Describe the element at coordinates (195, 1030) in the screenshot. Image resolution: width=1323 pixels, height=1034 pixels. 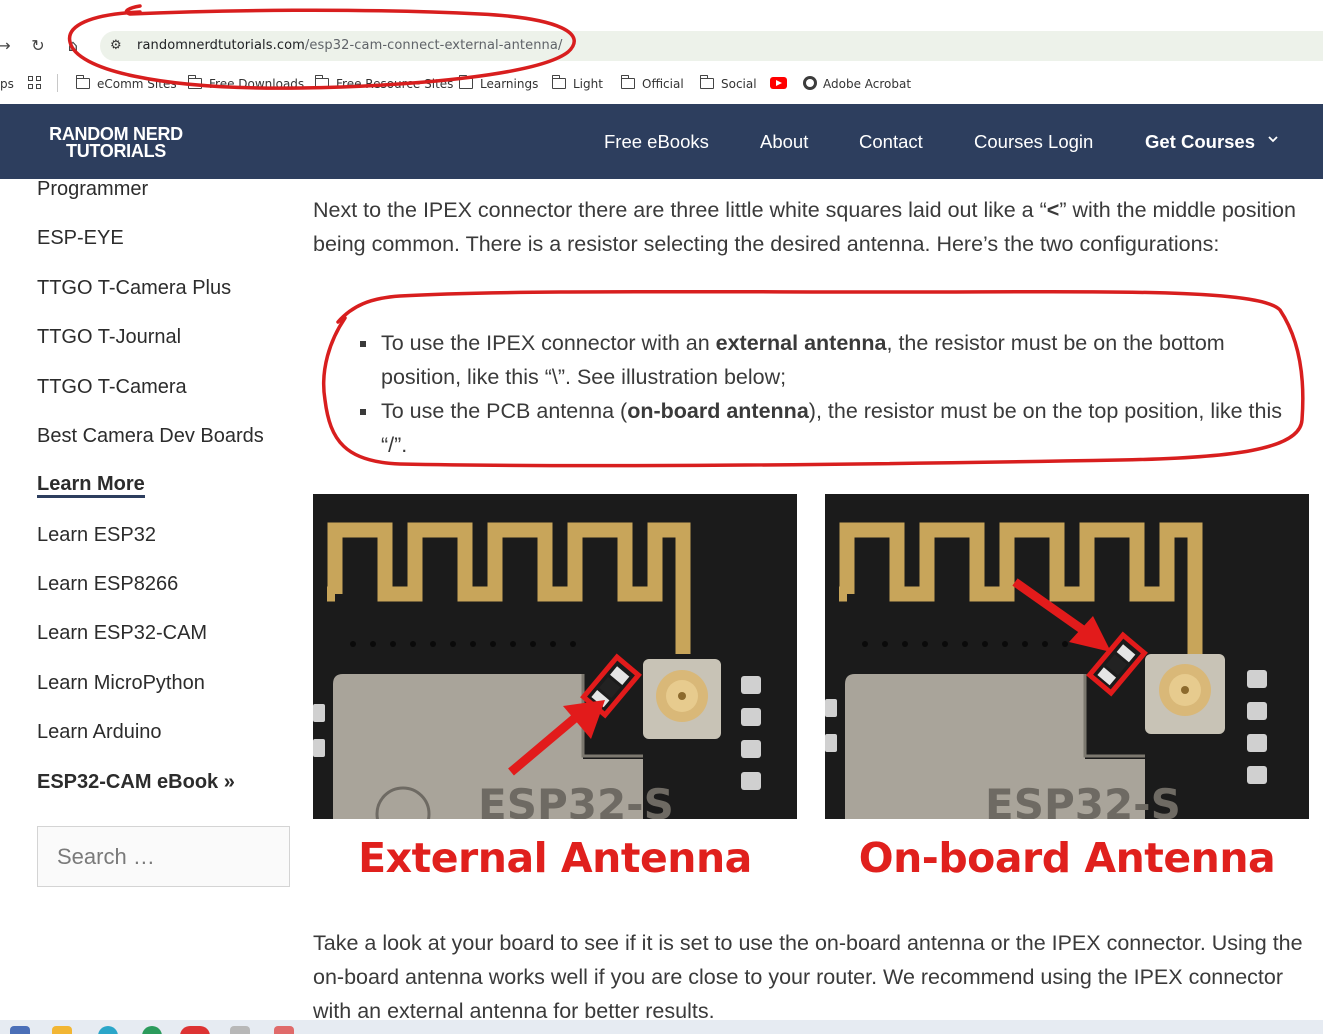
I see `chrome-icon` at that location.